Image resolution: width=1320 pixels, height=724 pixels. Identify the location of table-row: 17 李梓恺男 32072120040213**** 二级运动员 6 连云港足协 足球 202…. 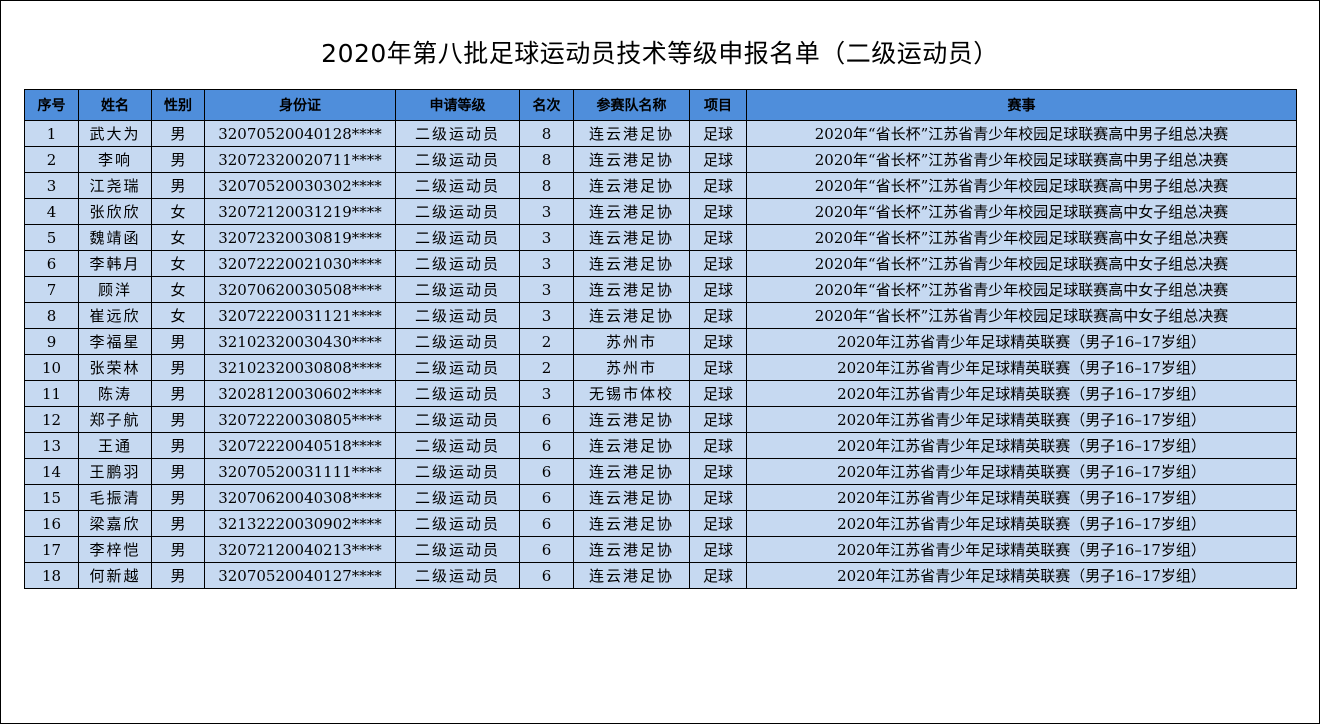
(660, 549).